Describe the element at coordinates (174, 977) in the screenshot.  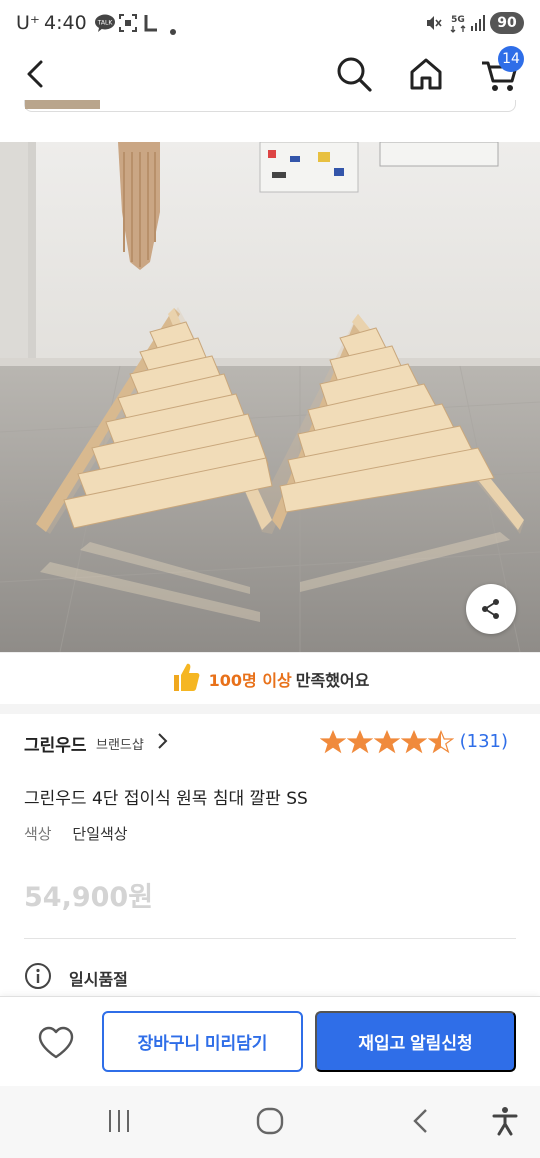
I see `stock-status-row: 일시품절` at that location.